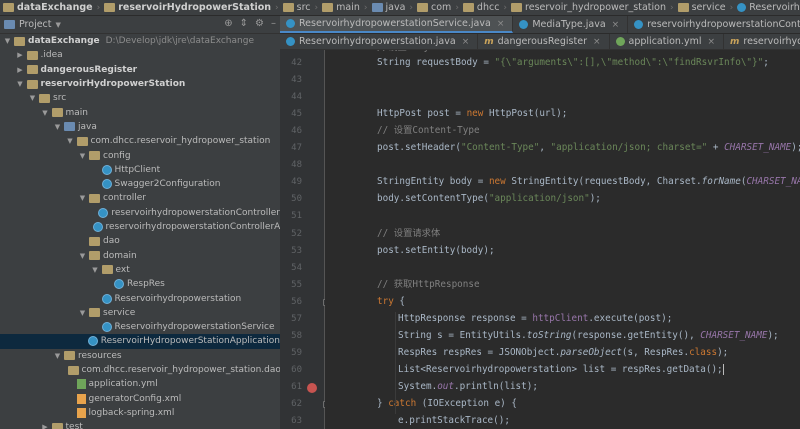  Describe the element at coordinates (140, 198) in the screenshot. I see `tree-item: ▼ controller` at that location.